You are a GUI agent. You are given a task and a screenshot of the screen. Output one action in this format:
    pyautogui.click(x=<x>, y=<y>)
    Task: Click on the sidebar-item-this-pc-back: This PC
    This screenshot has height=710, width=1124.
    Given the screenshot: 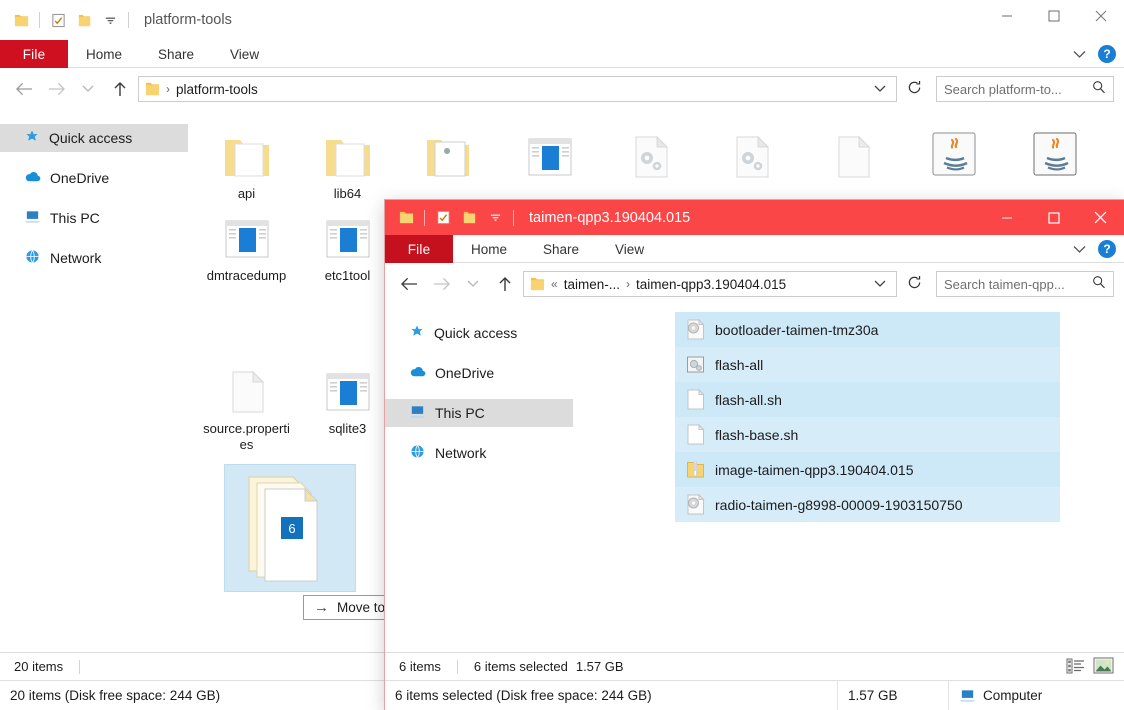 What is the action you would take?
    pyautogui.click(x=94, y=218)
    